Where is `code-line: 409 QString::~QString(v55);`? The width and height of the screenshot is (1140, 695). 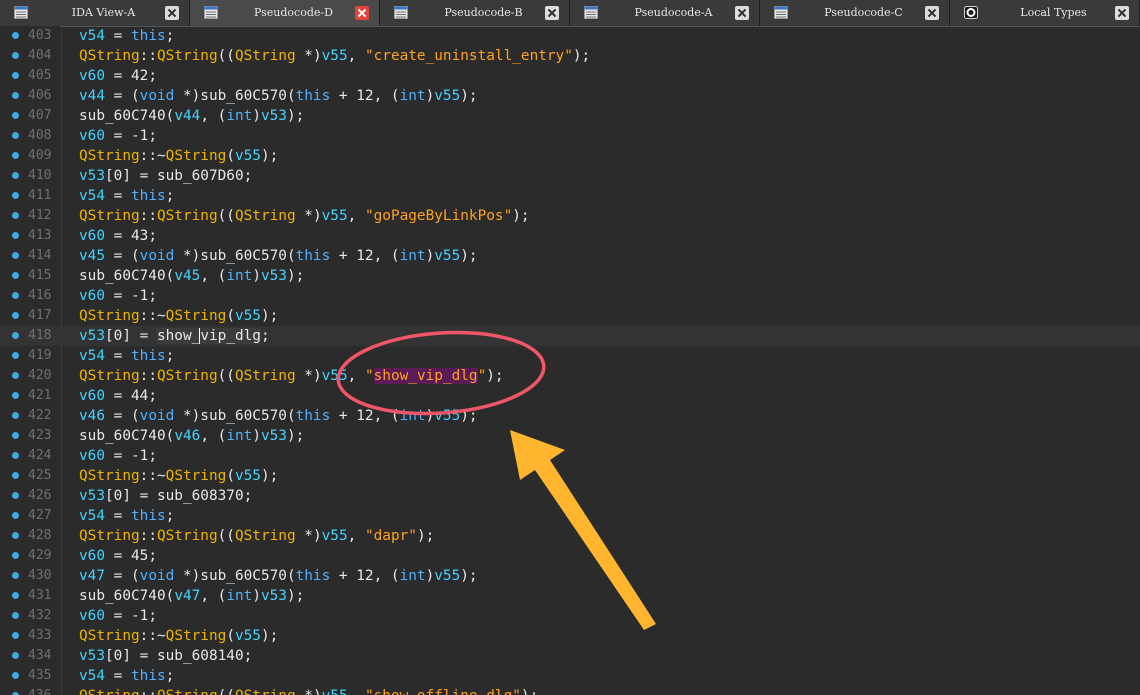 code-line: 409 QString::~QString(v55); is located at coordinates (570, 156).